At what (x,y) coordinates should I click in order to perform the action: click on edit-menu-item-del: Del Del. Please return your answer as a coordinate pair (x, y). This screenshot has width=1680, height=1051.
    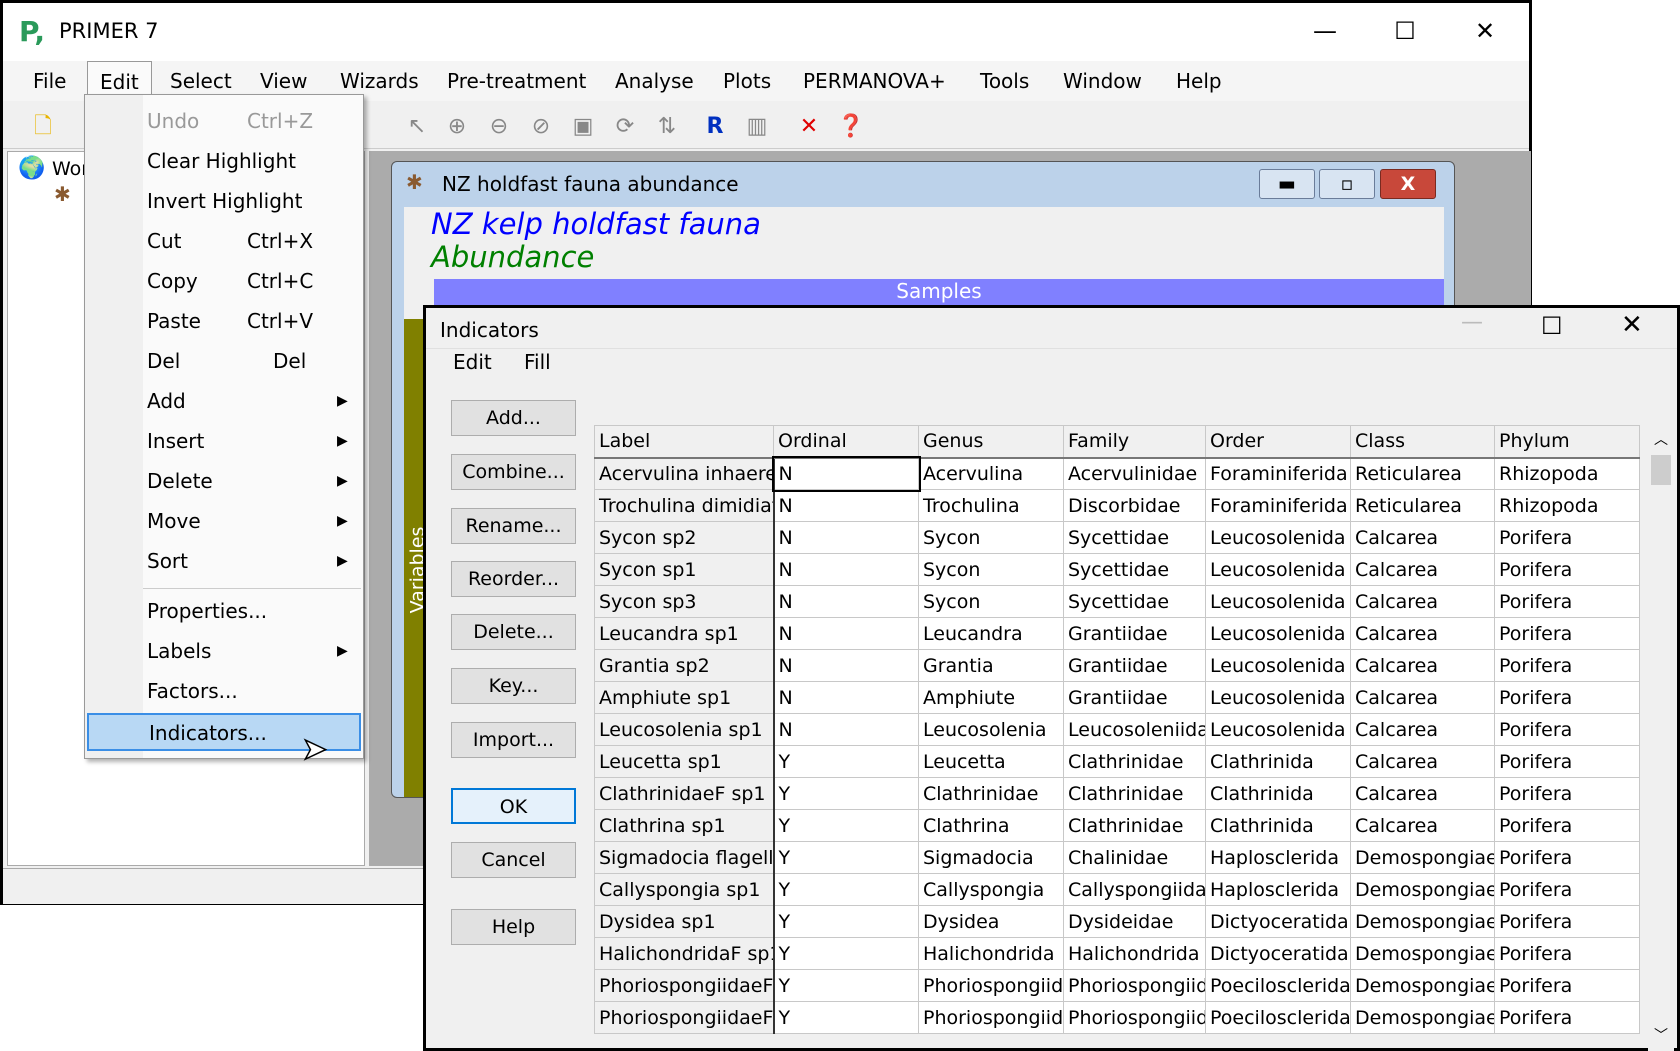
    Looking at the image, I should click on (224, 362).